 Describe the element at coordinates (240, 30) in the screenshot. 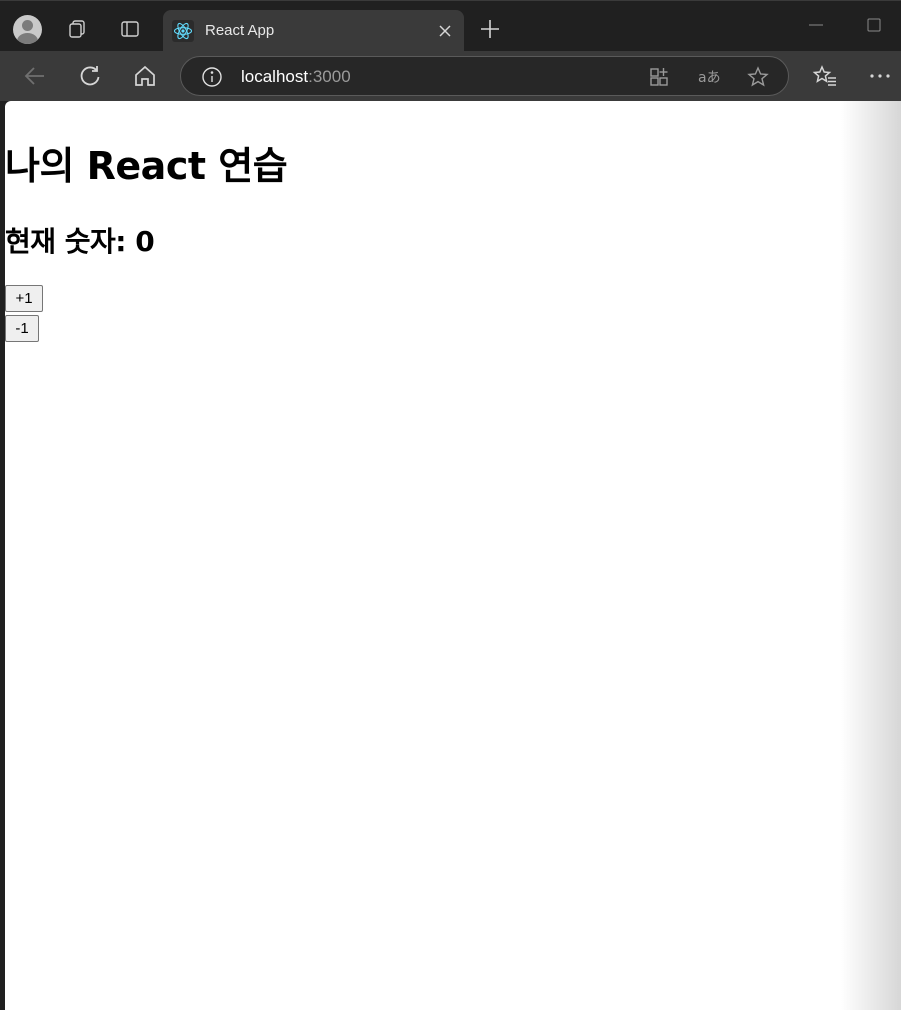

I see `tab-title: React App` at that location.